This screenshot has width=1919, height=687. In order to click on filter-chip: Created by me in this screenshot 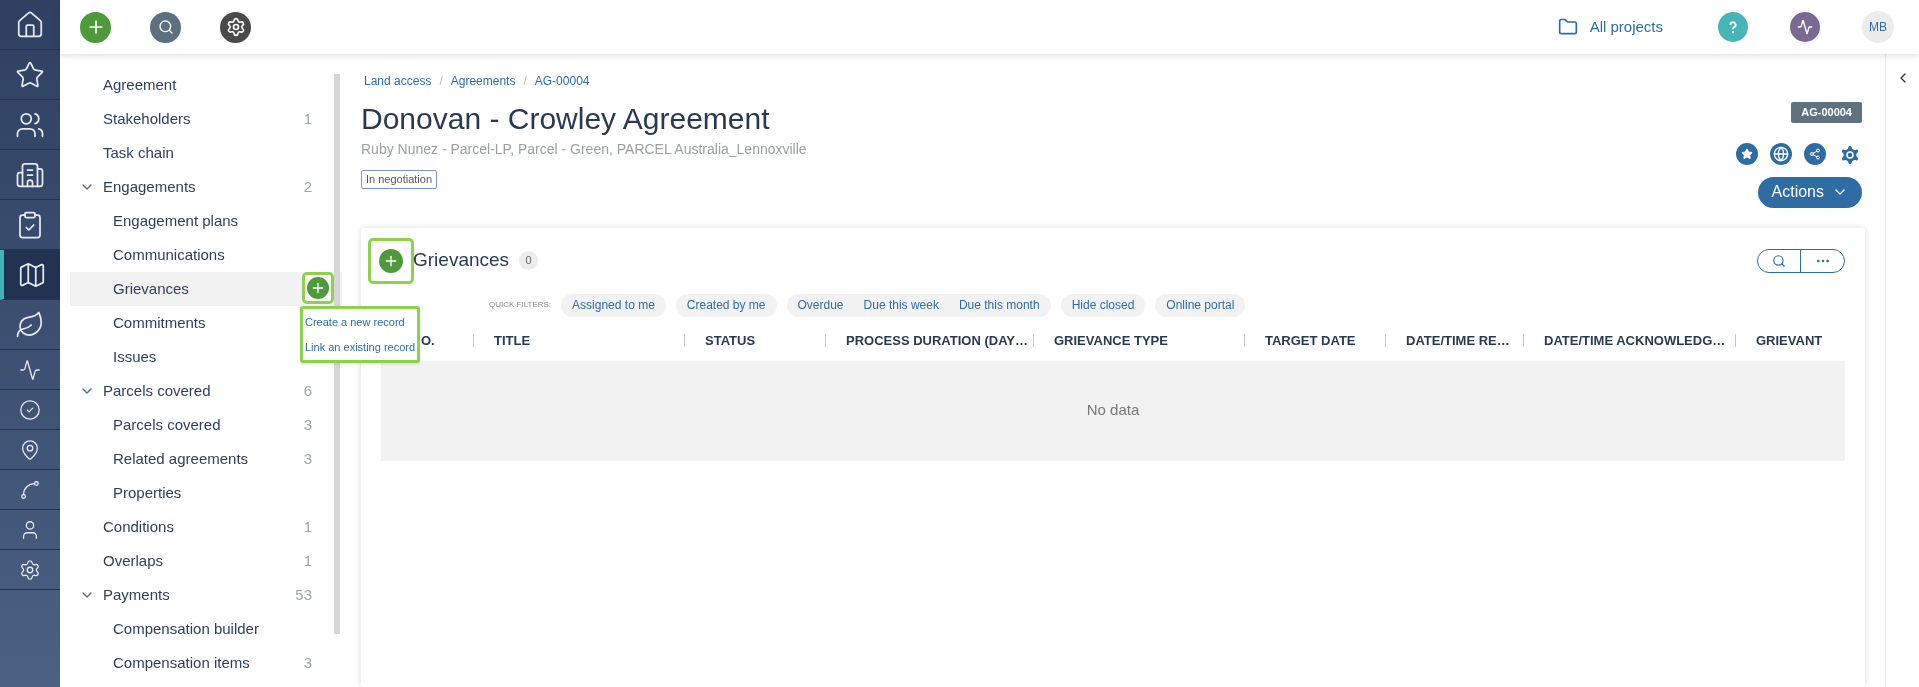, I will do `click(726, 305)`.